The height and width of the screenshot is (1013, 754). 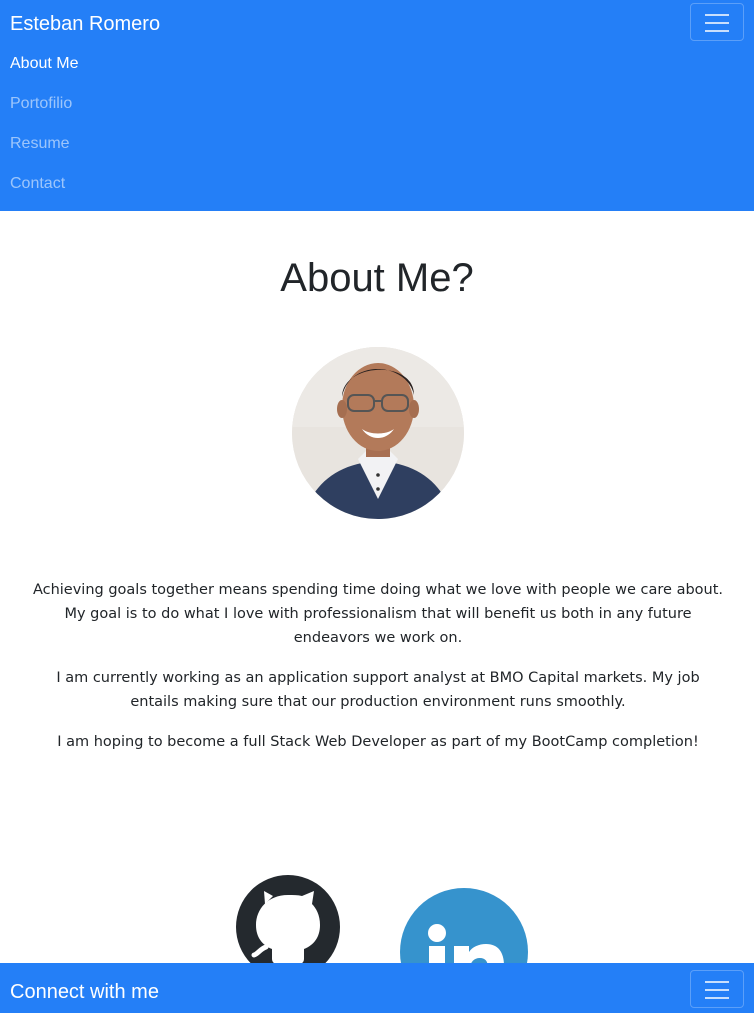 I want to click on nav-item-resume: Resume, so click(x=44, y=152).